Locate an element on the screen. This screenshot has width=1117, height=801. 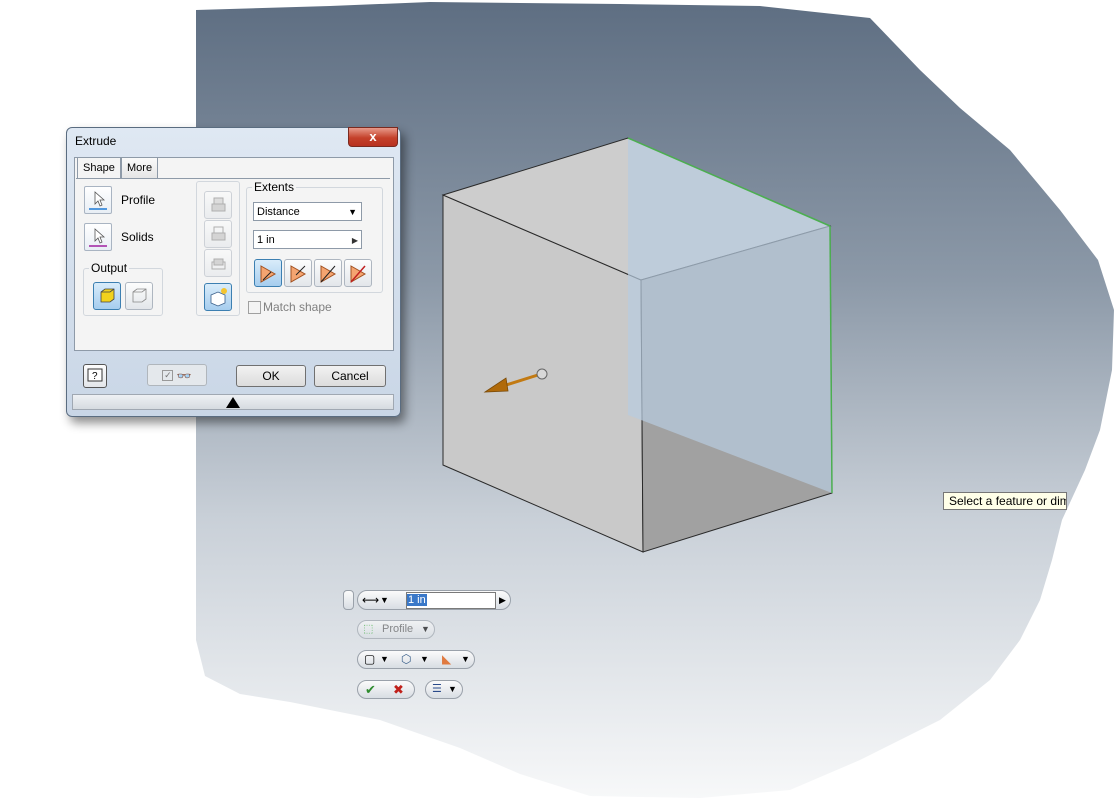
distance-value: 1 in is located at coordinates (266, 240).